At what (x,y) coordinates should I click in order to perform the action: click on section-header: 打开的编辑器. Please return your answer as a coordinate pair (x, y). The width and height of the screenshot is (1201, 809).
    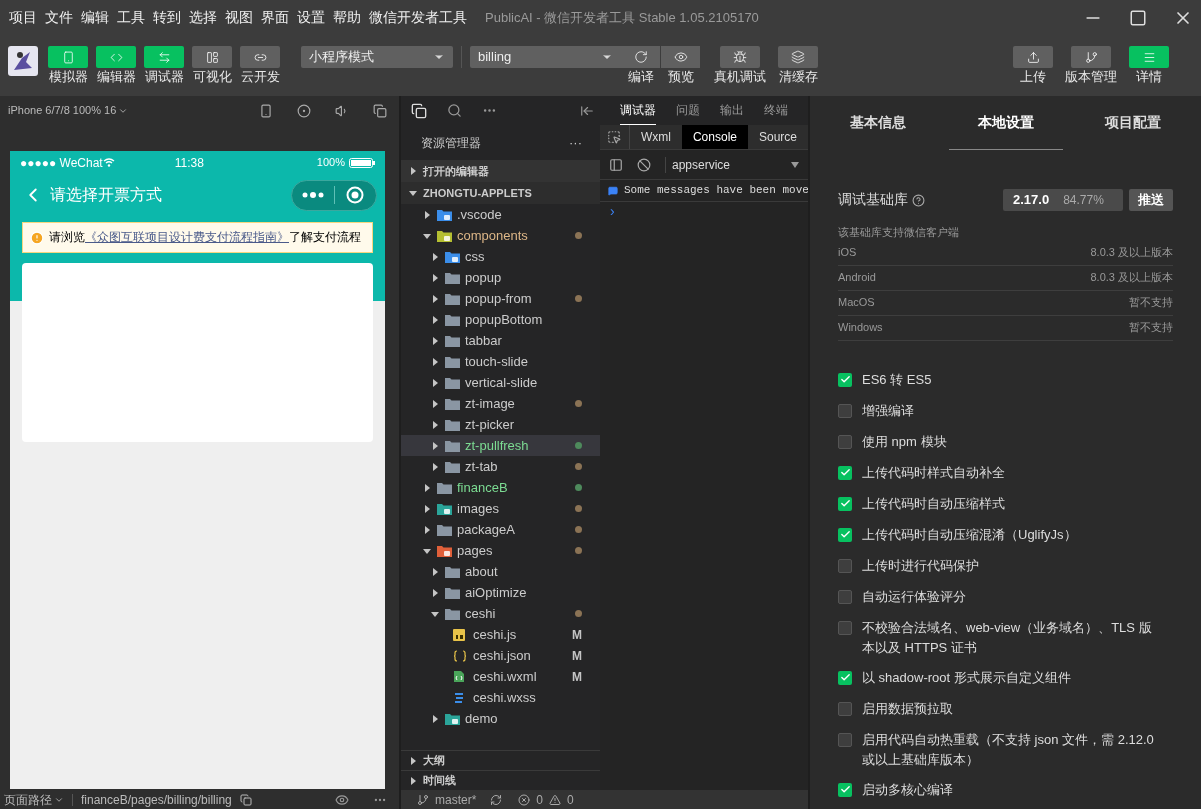
    Looking at the image, I should click on (500, 171).